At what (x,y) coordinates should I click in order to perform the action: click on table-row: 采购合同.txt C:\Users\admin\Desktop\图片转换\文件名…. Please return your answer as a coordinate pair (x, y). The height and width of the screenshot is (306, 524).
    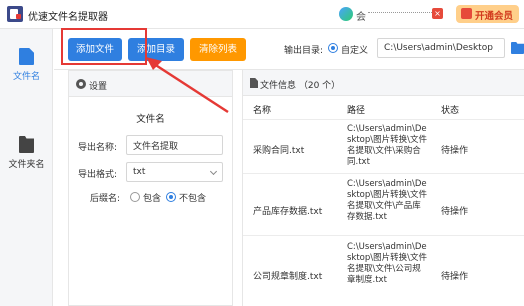
    Looking at the image, I should click on (383, 146).